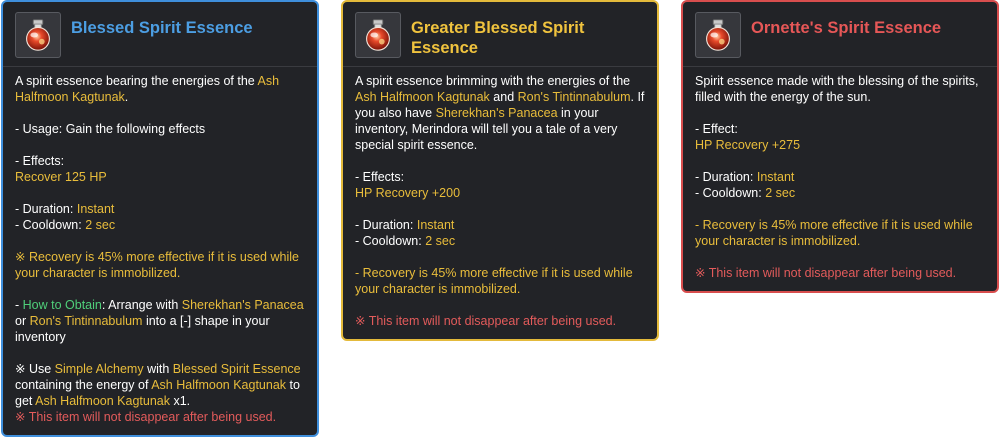 The image size is (1000, 438). What do you see at coordinates (498, 38) in the screenshot?
I see `item-title: Greater Blessed Spirit Essence` at bounding box center [498, 38].